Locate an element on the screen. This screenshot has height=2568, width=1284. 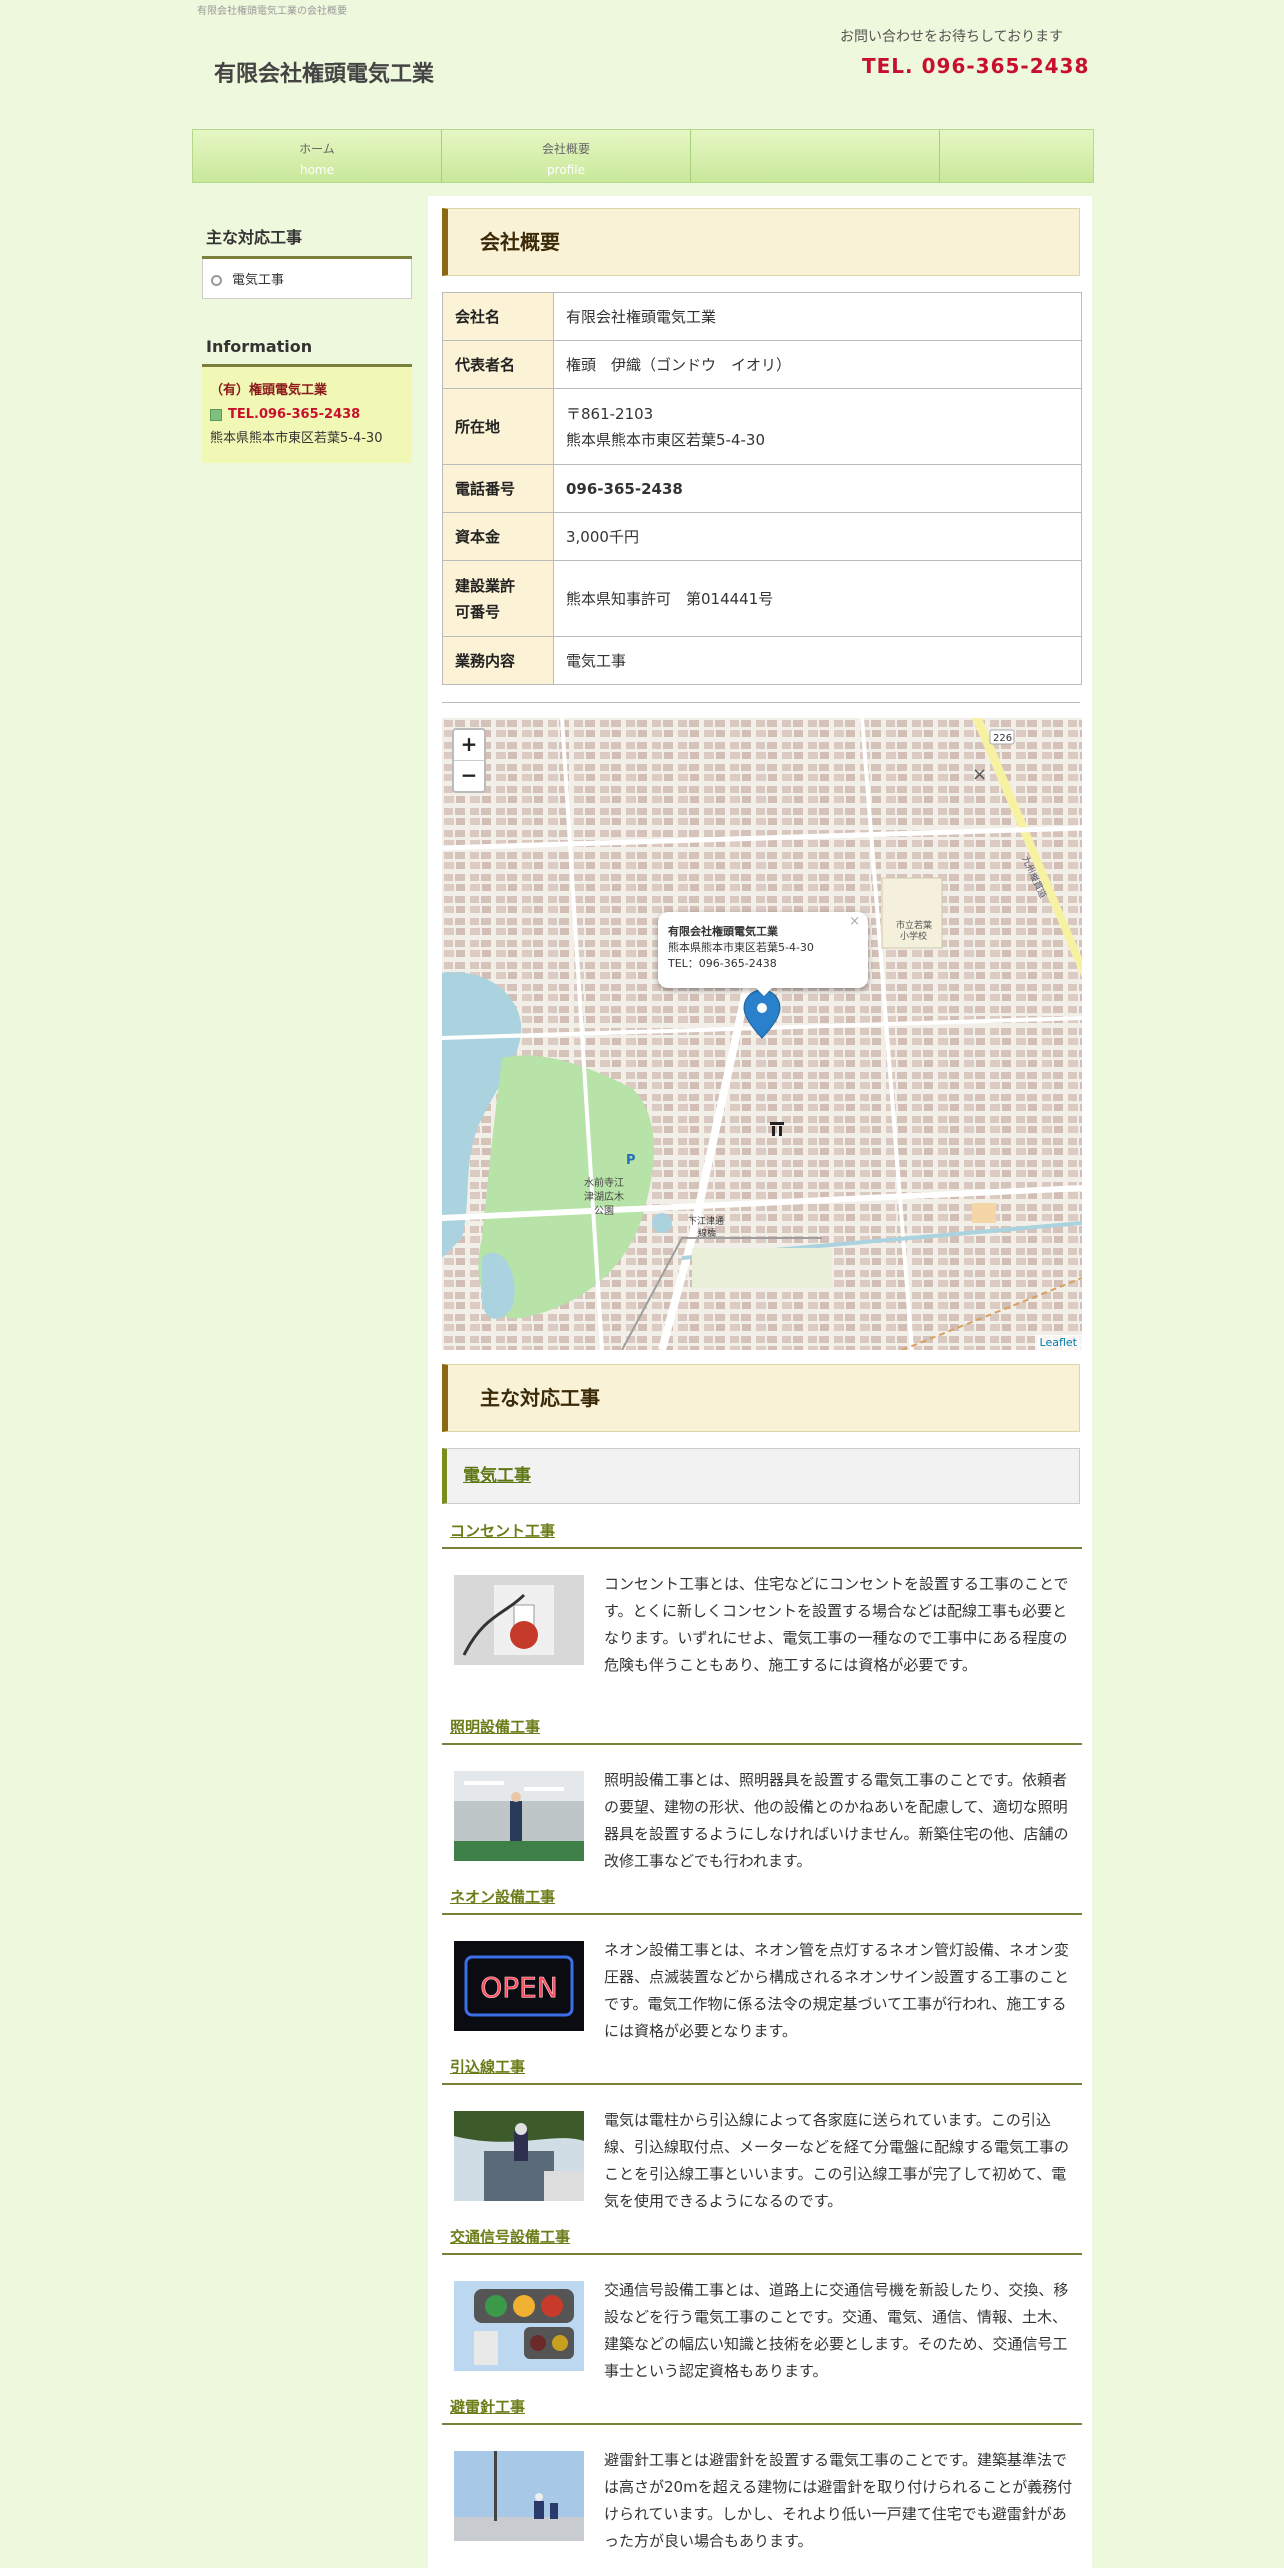
row-label-line2: 可番号 is located at coordinates (478, 611).